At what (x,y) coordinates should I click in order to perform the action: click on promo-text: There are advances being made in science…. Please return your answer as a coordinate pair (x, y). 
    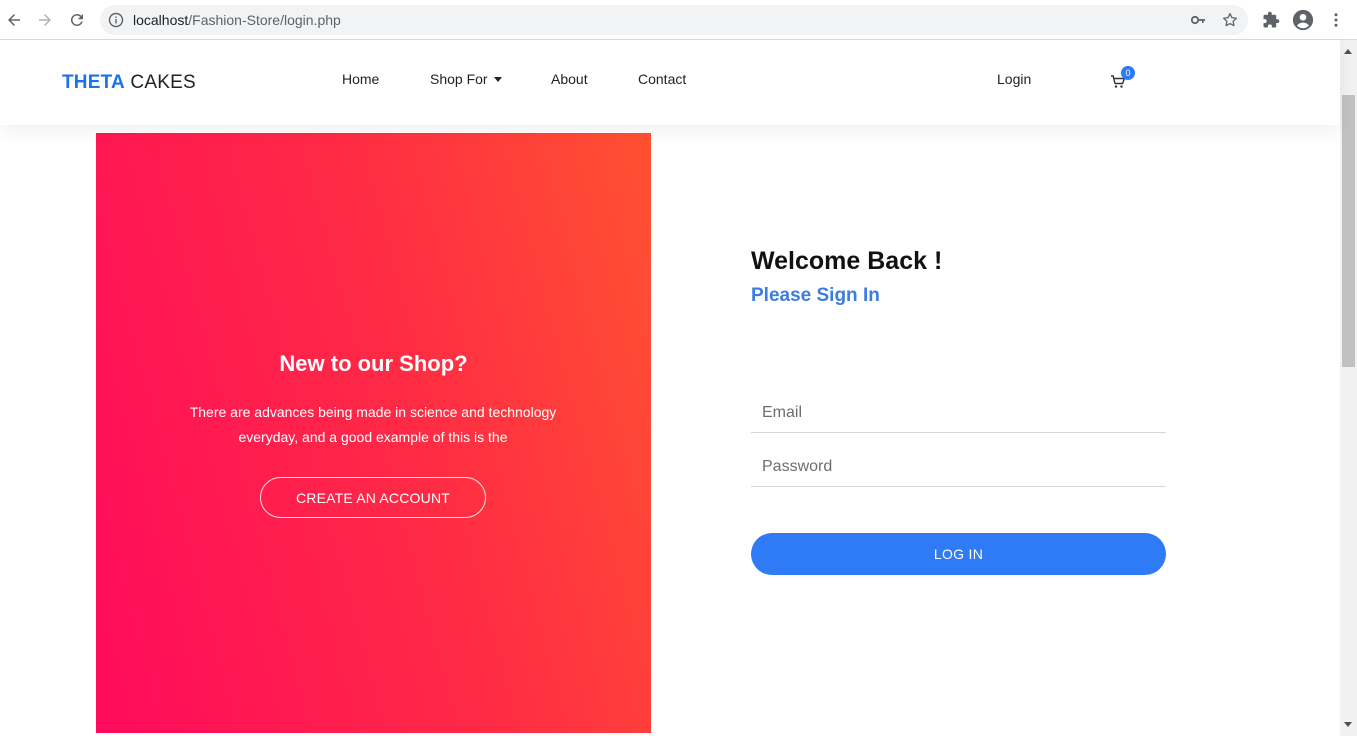
    Looking at the image, I should click on (373, 424).